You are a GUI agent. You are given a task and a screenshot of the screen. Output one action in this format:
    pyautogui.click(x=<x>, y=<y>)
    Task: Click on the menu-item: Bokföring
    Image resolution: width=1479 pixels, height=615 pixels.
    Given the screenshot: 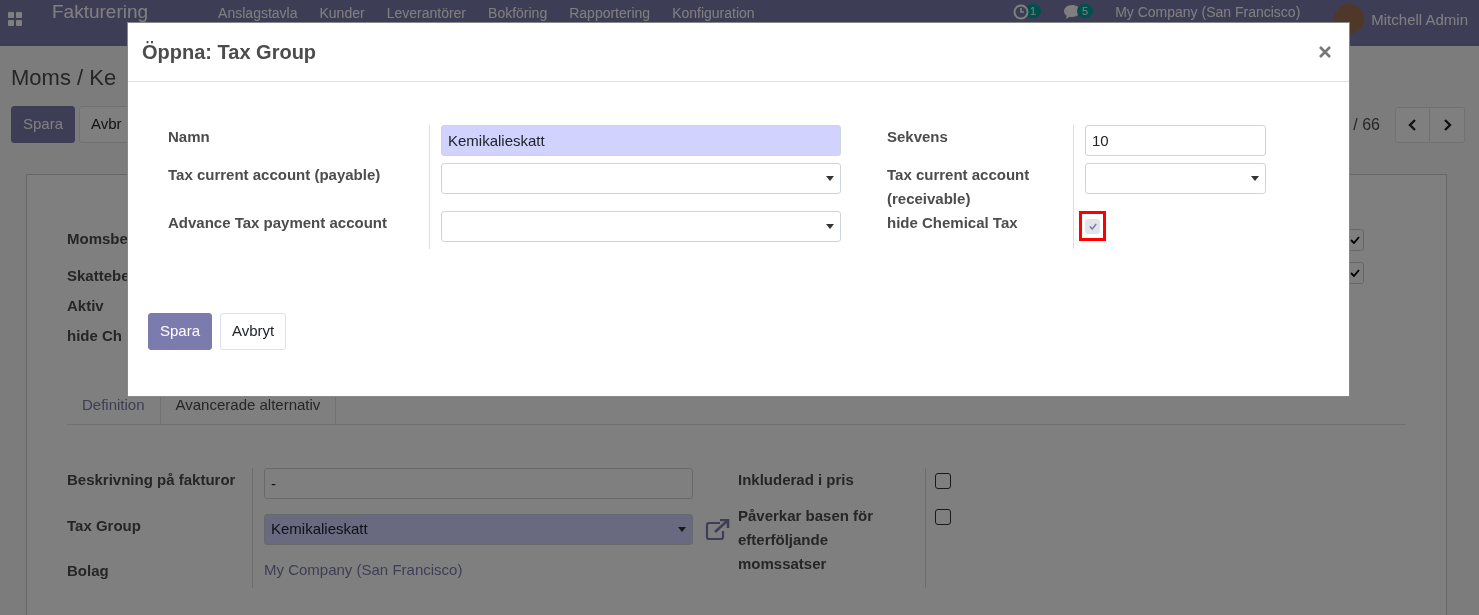 What is the action you would take?
    pyautogui.click(x=518, y=13)
    